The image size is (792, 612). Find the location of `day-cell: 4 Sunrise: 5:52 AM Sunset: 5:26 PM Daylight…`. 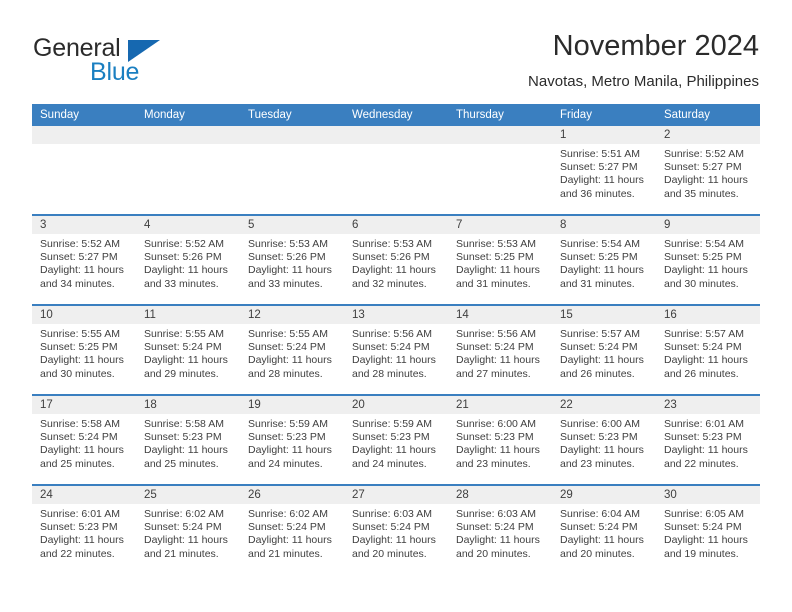

day-cell: 4 Sunrise: 5:52 AM Sunset: 5:26 PM Daylight… is located at coordinates (188, 260).